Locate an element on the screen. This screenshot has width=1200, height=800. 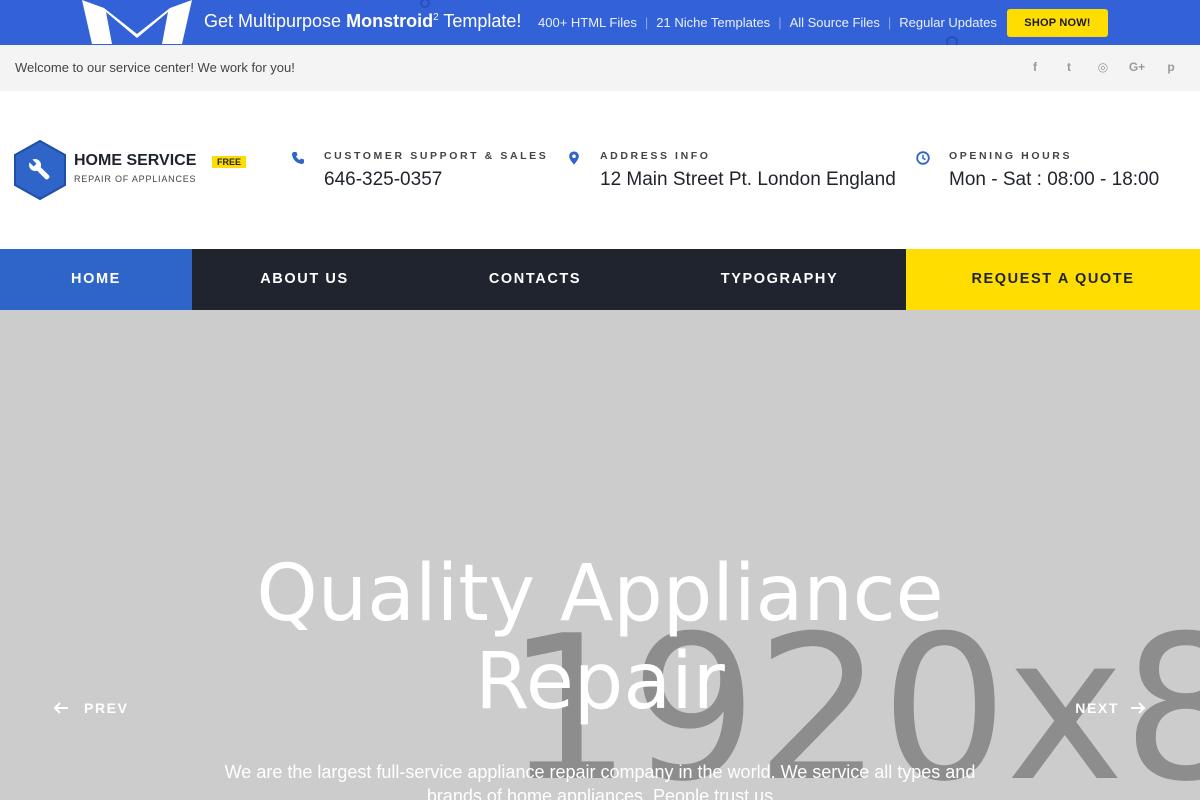
nav-contacts: CONTACTS is located at coordinates (535, 279).